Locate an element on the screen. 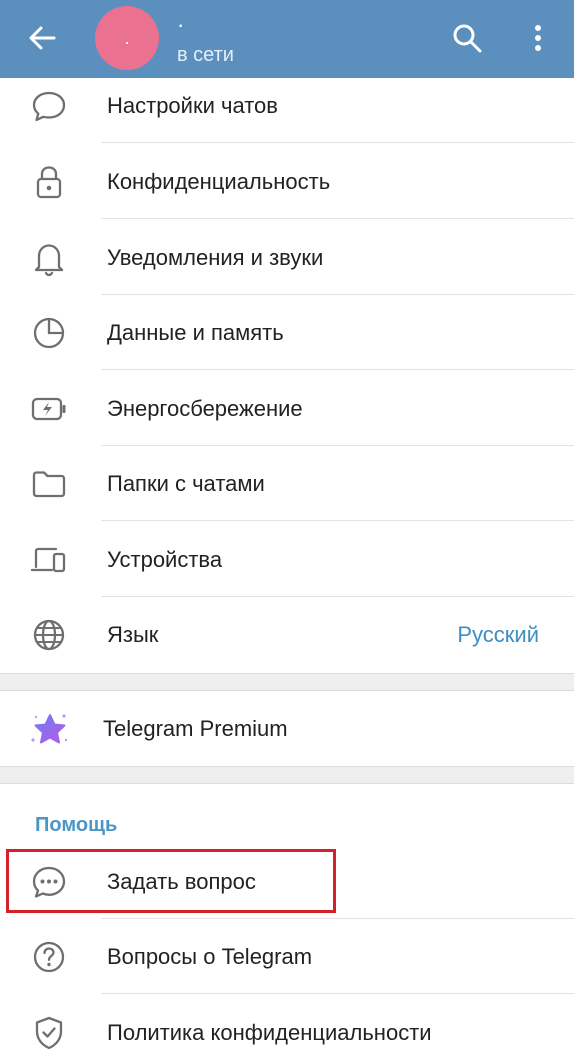 The height and width of the screenshot is (1063, 574). help-item-label: Политика конфиденциальности is located at coordinates (269, 1032).